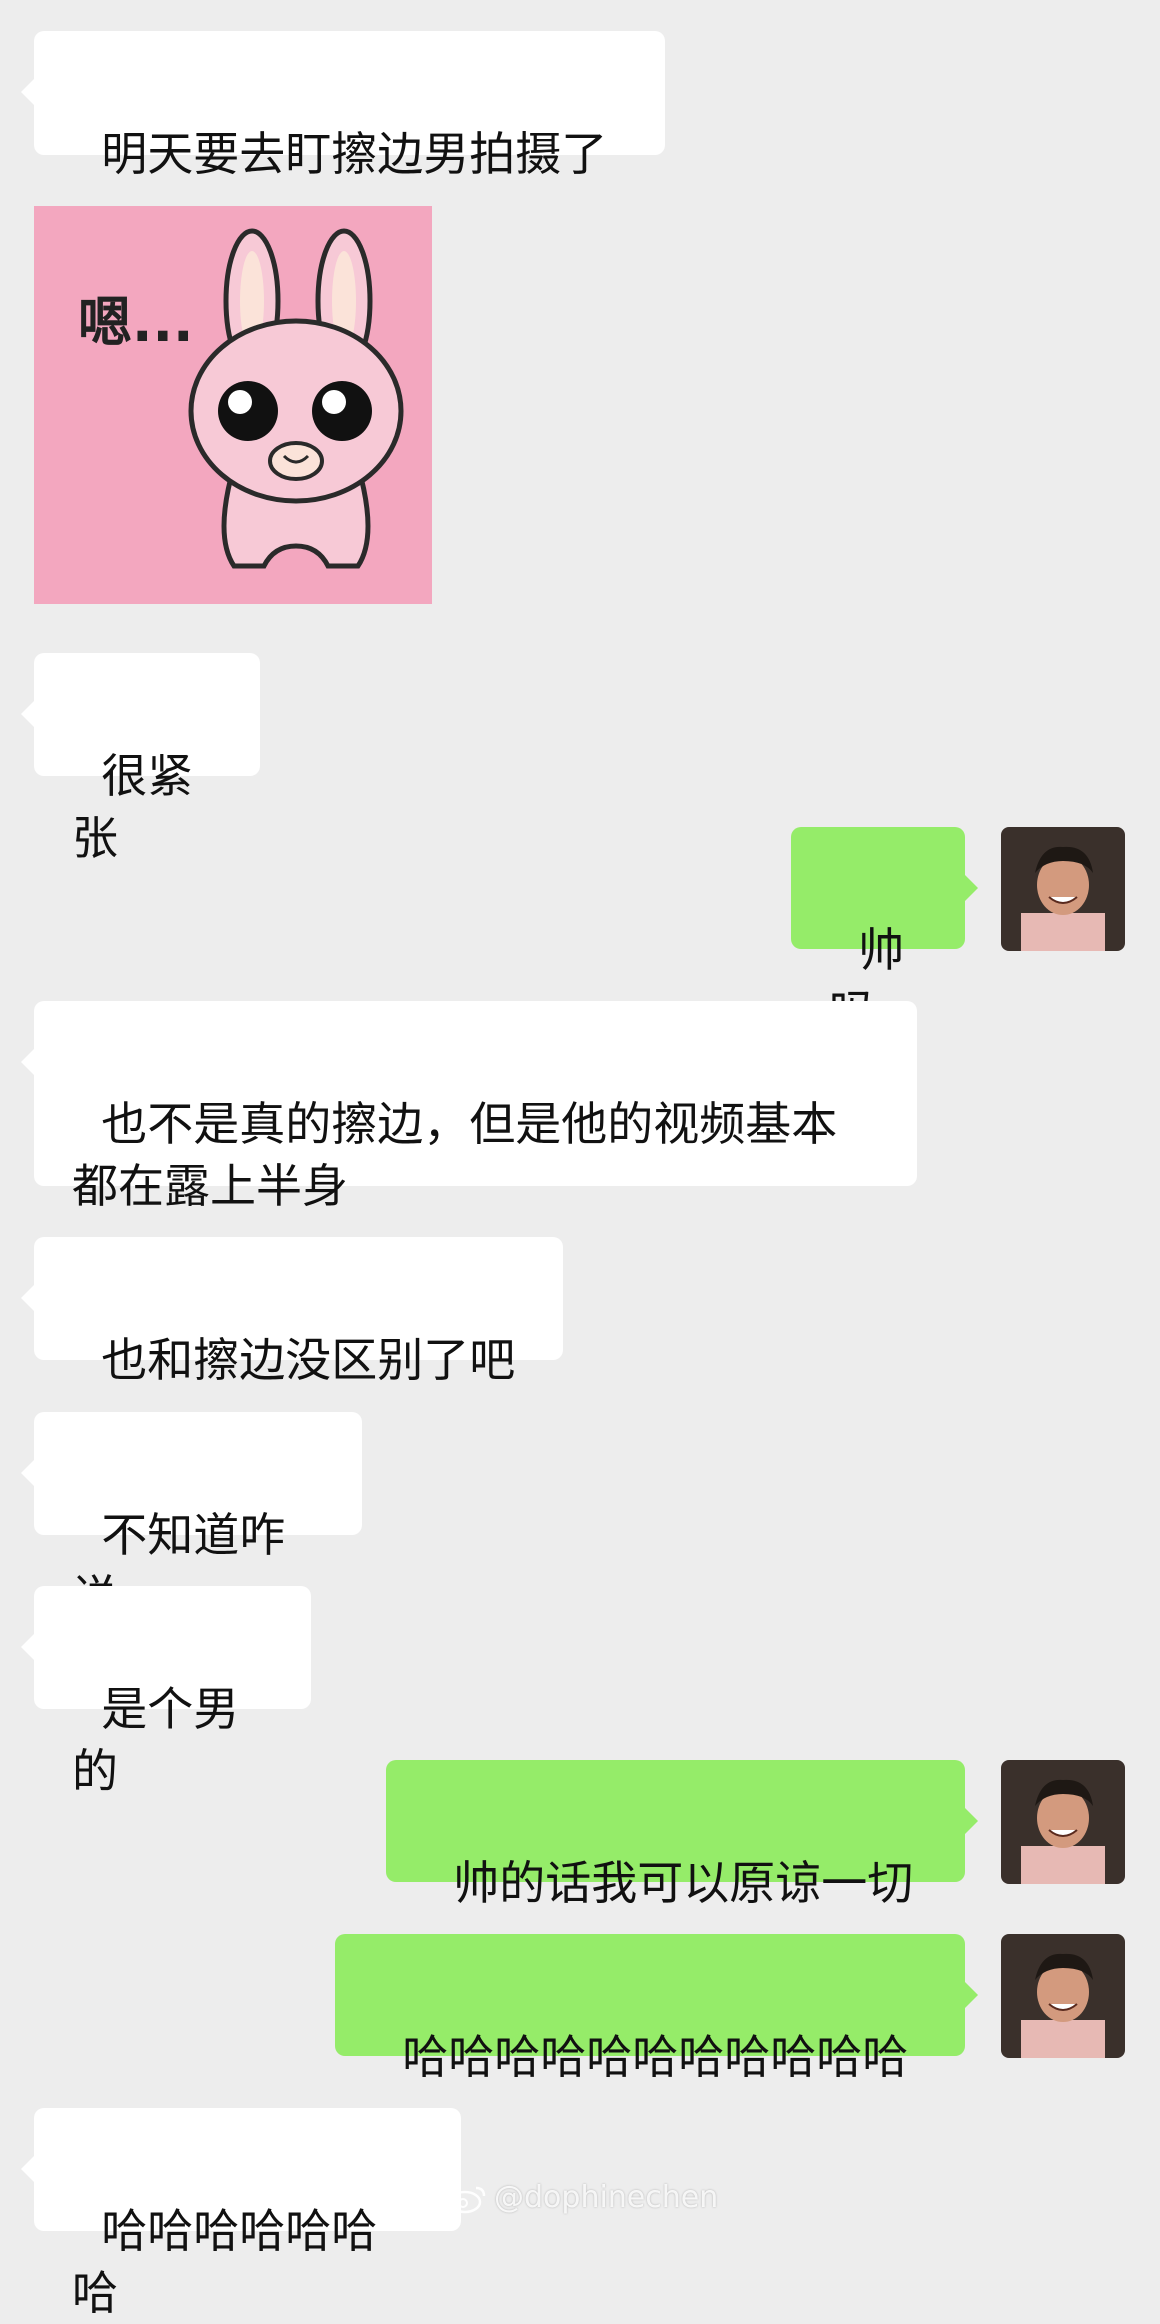  Describe the element at coordinates (308, 1360) in the screenshot. I see `message-text: 也和擦边没区别了吧` at that location.